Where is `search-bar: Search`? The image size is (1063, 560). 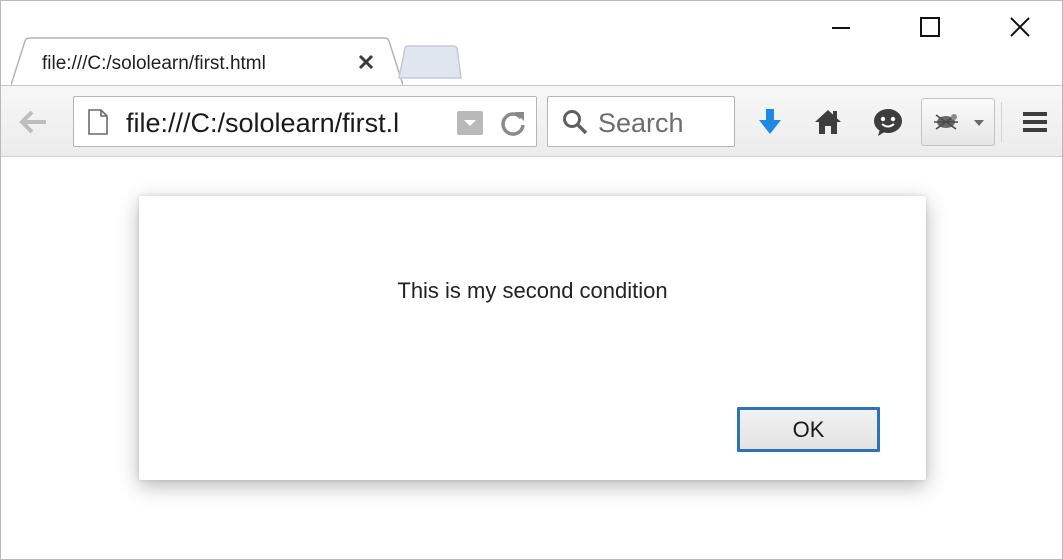
search-bar: Search is located at coordinates (641, 121).